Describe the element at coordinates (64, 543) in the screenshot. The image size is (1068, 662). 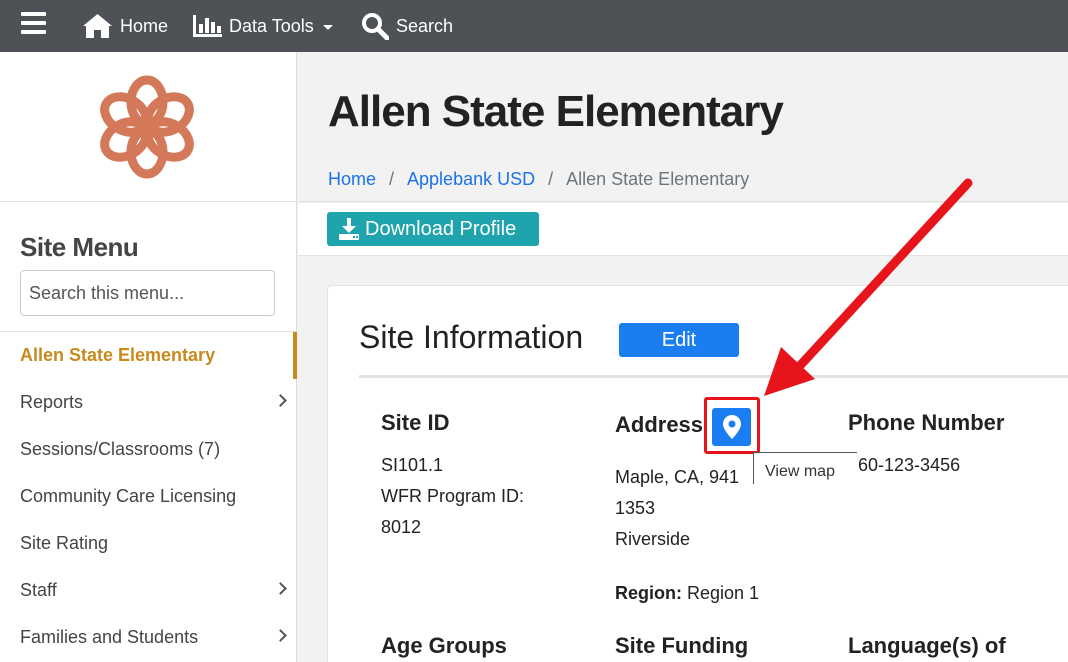
I see `menu-item-label: Site Rating` at that location.